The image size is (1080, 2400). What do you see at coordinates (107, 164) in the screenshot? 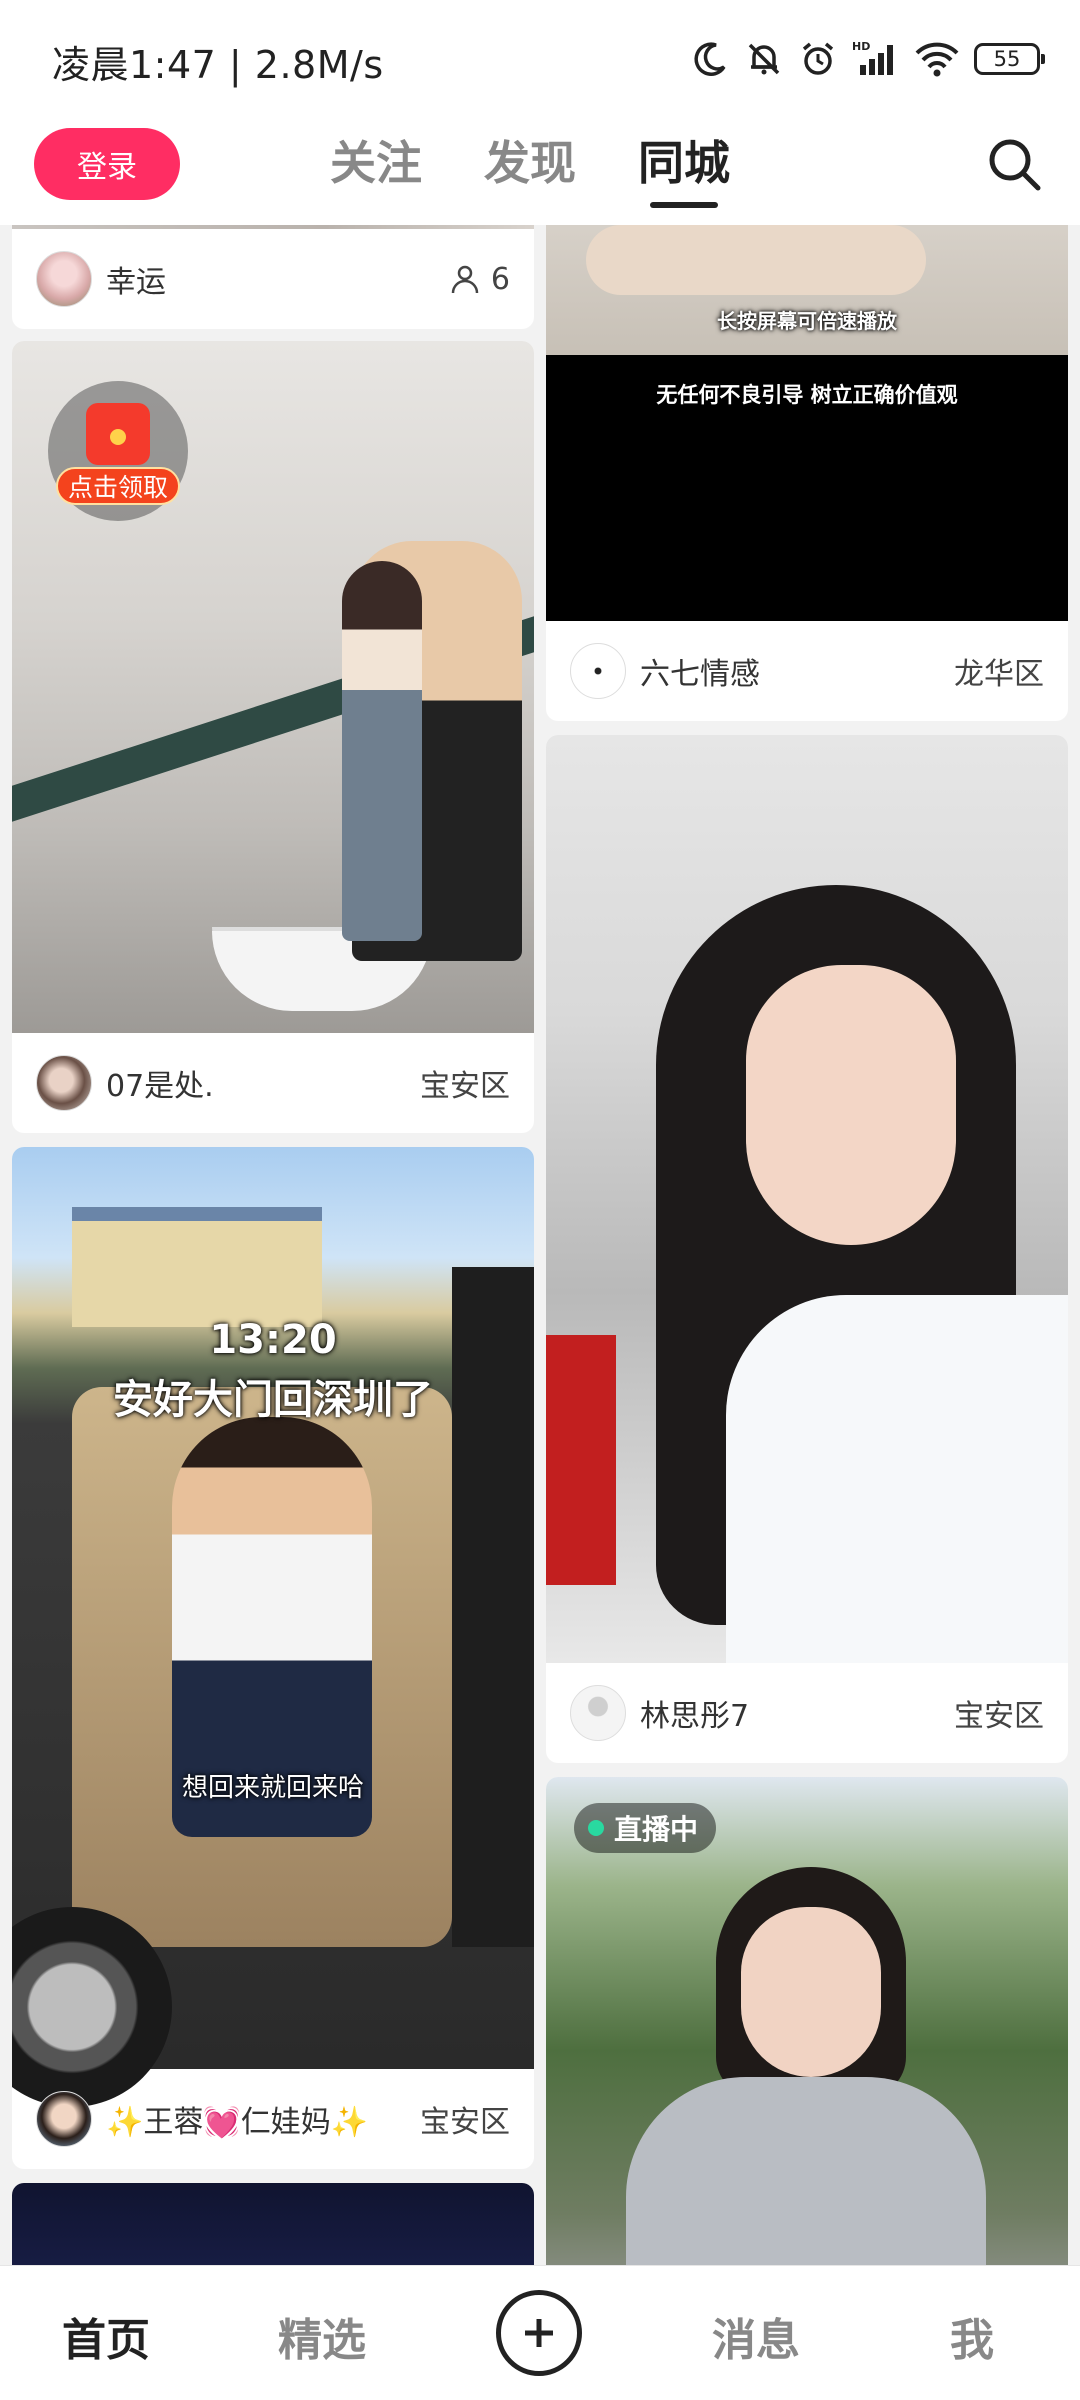
I see `login-button: 登录` at bounding box center [107, 164].